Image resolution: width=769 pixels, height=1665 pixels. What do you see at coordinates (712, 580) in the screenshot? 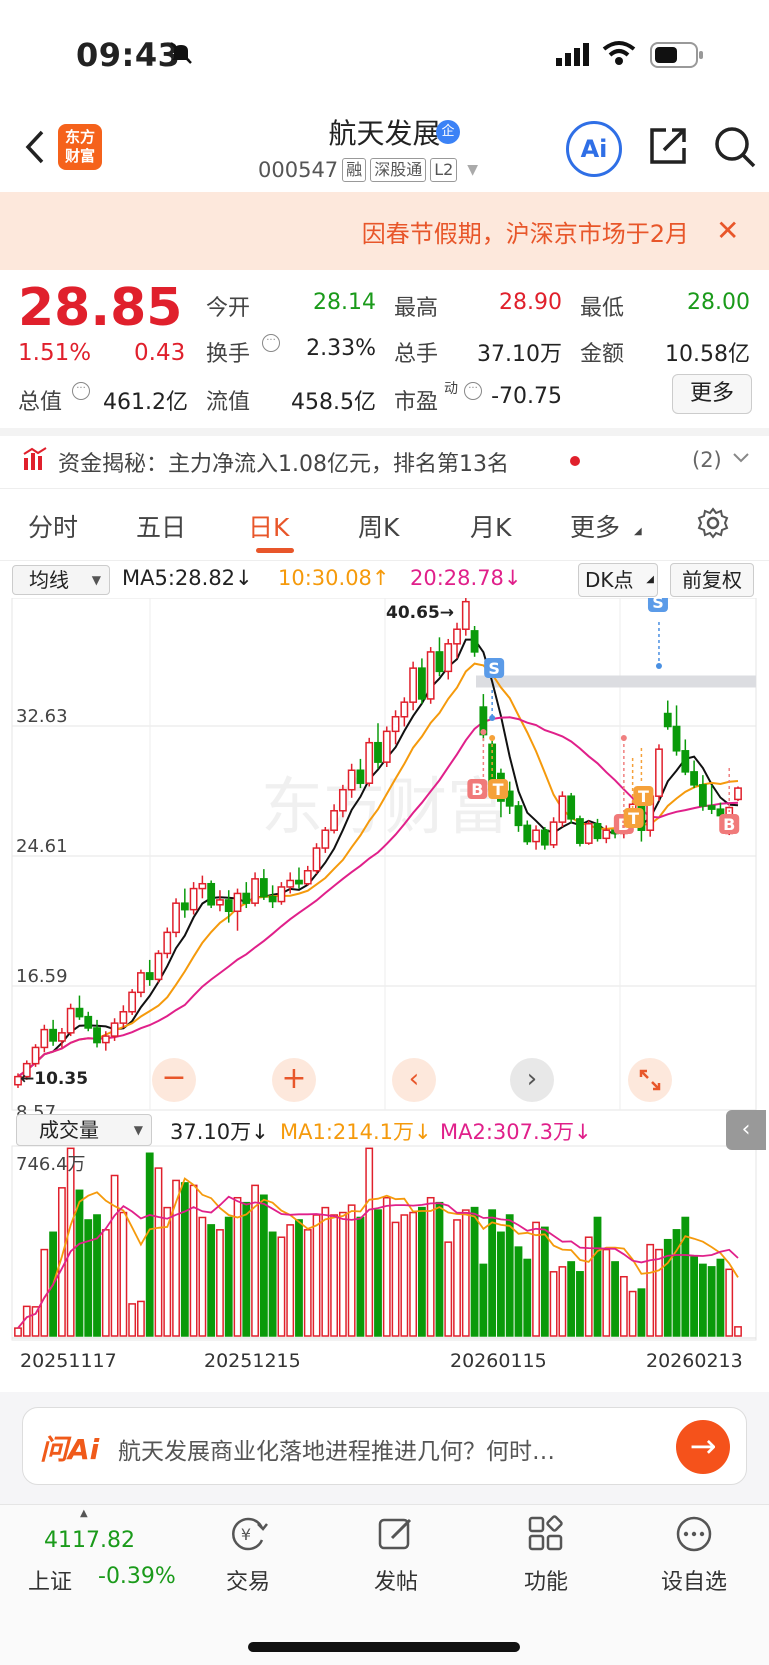
I see `adjust-button: 前复权` at bounding box center [712, 580].